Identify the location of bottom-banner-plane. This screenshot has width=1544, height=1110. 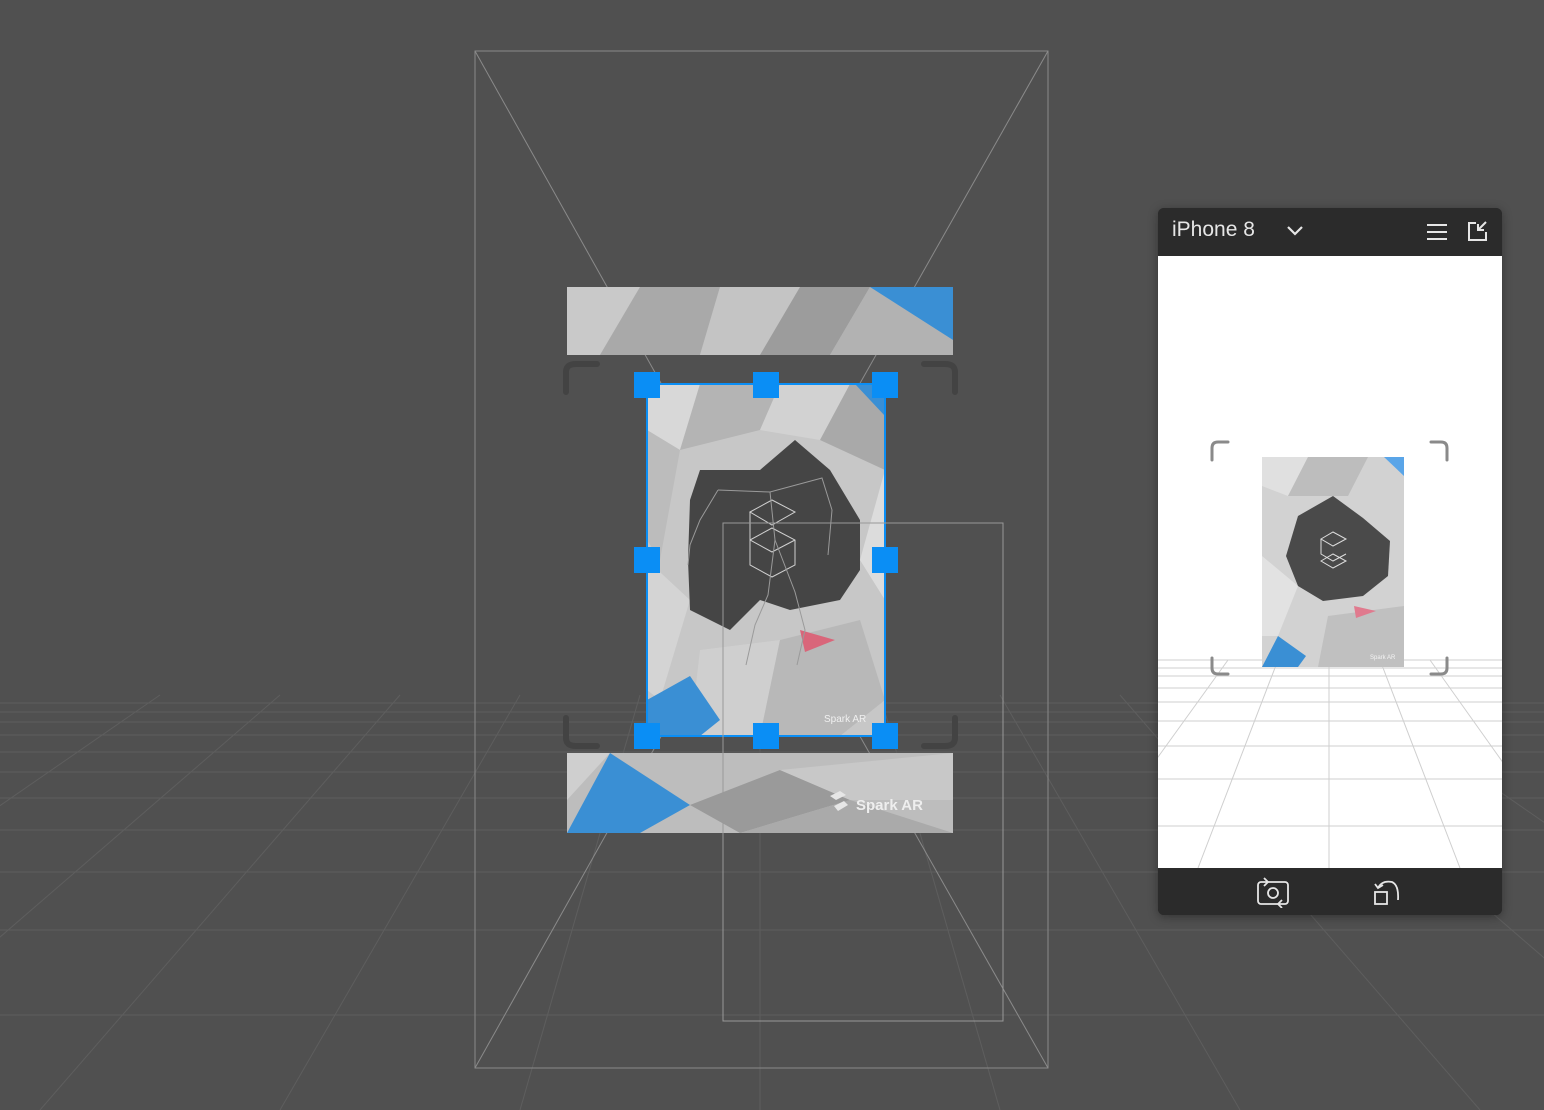
(760, 793).